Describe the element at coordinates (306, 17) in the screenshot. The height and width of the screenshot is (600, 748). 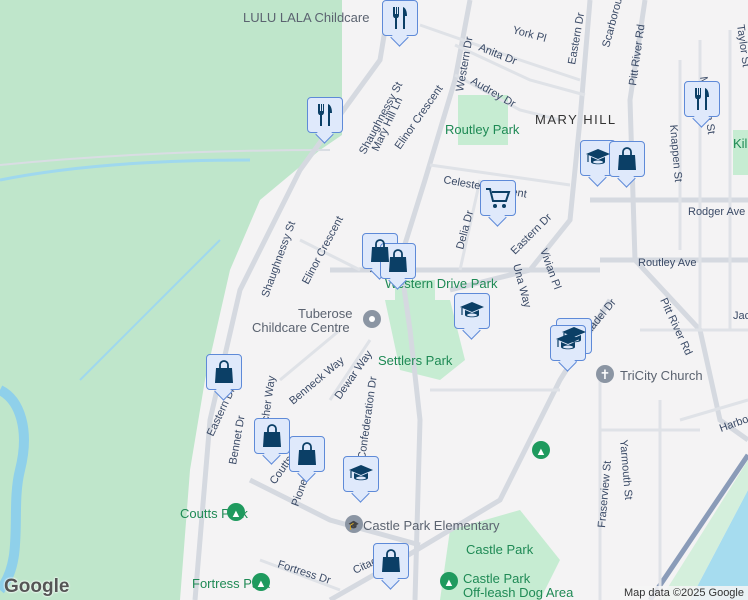
I see `map-label: LULU LALA Childcare` at that location.